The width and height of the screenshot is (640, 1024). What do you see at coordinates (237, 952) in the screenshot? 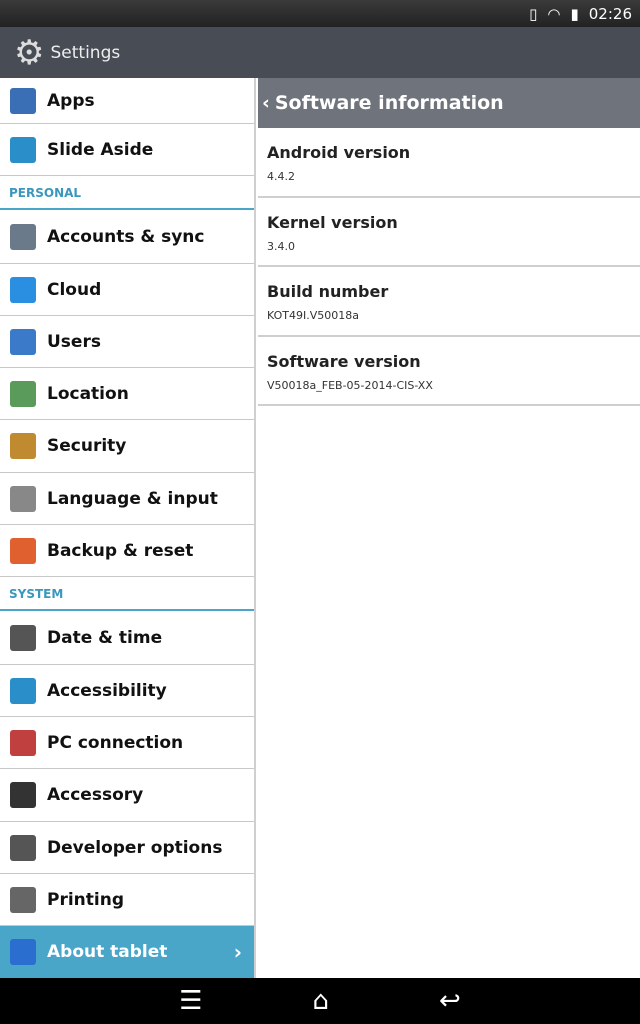
I see `chevron-right-icon: ›` at bounding box center [237, 952].